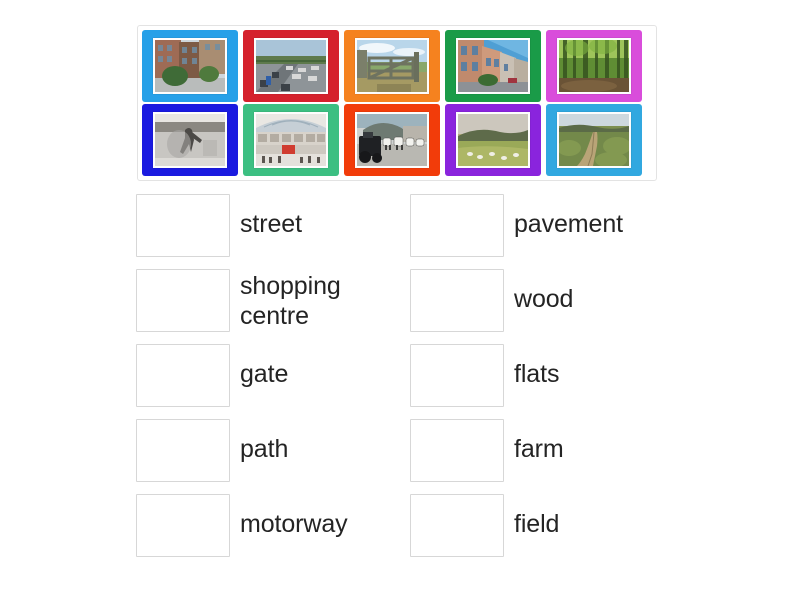 The image size is (800, 600). I want to click on thumbnail-path, so click(594, 140).